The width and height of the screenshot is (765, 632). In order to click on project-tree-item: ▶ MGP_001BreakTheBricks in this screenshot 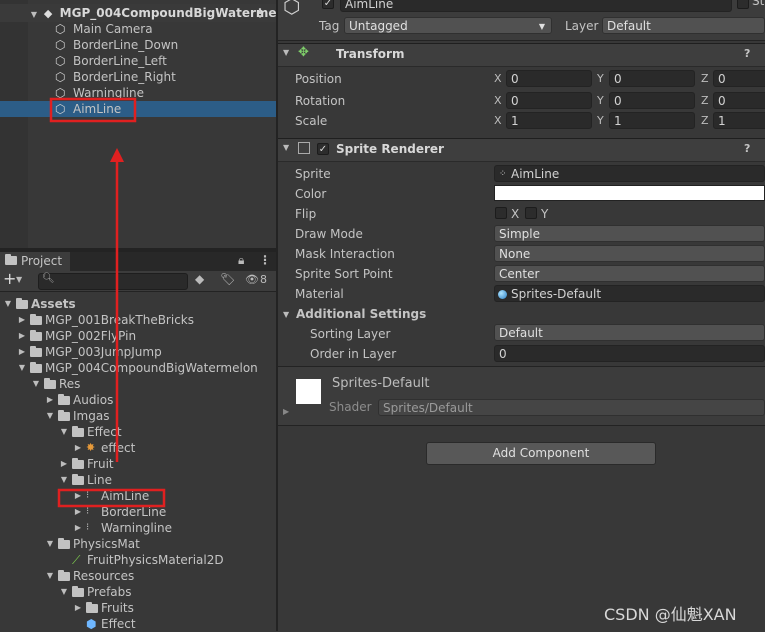, I will do `click(138, 320)`.